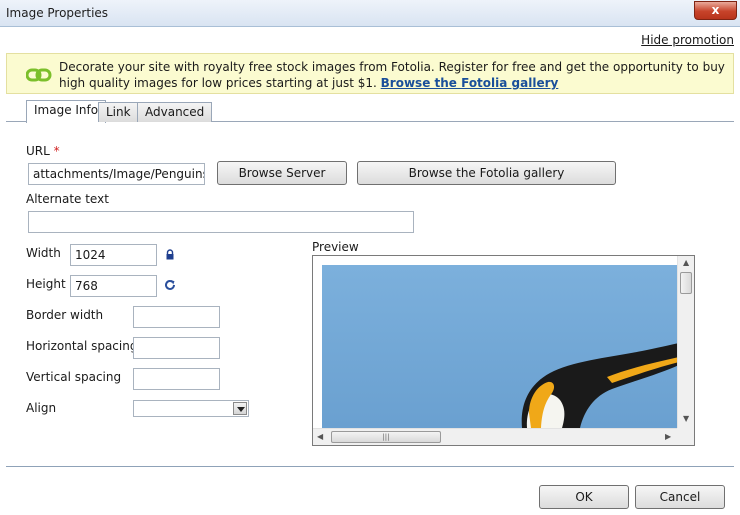  Describe the element at coordinates (335, 247) in the screenshot. I see `preview-label: Preview` at that location.